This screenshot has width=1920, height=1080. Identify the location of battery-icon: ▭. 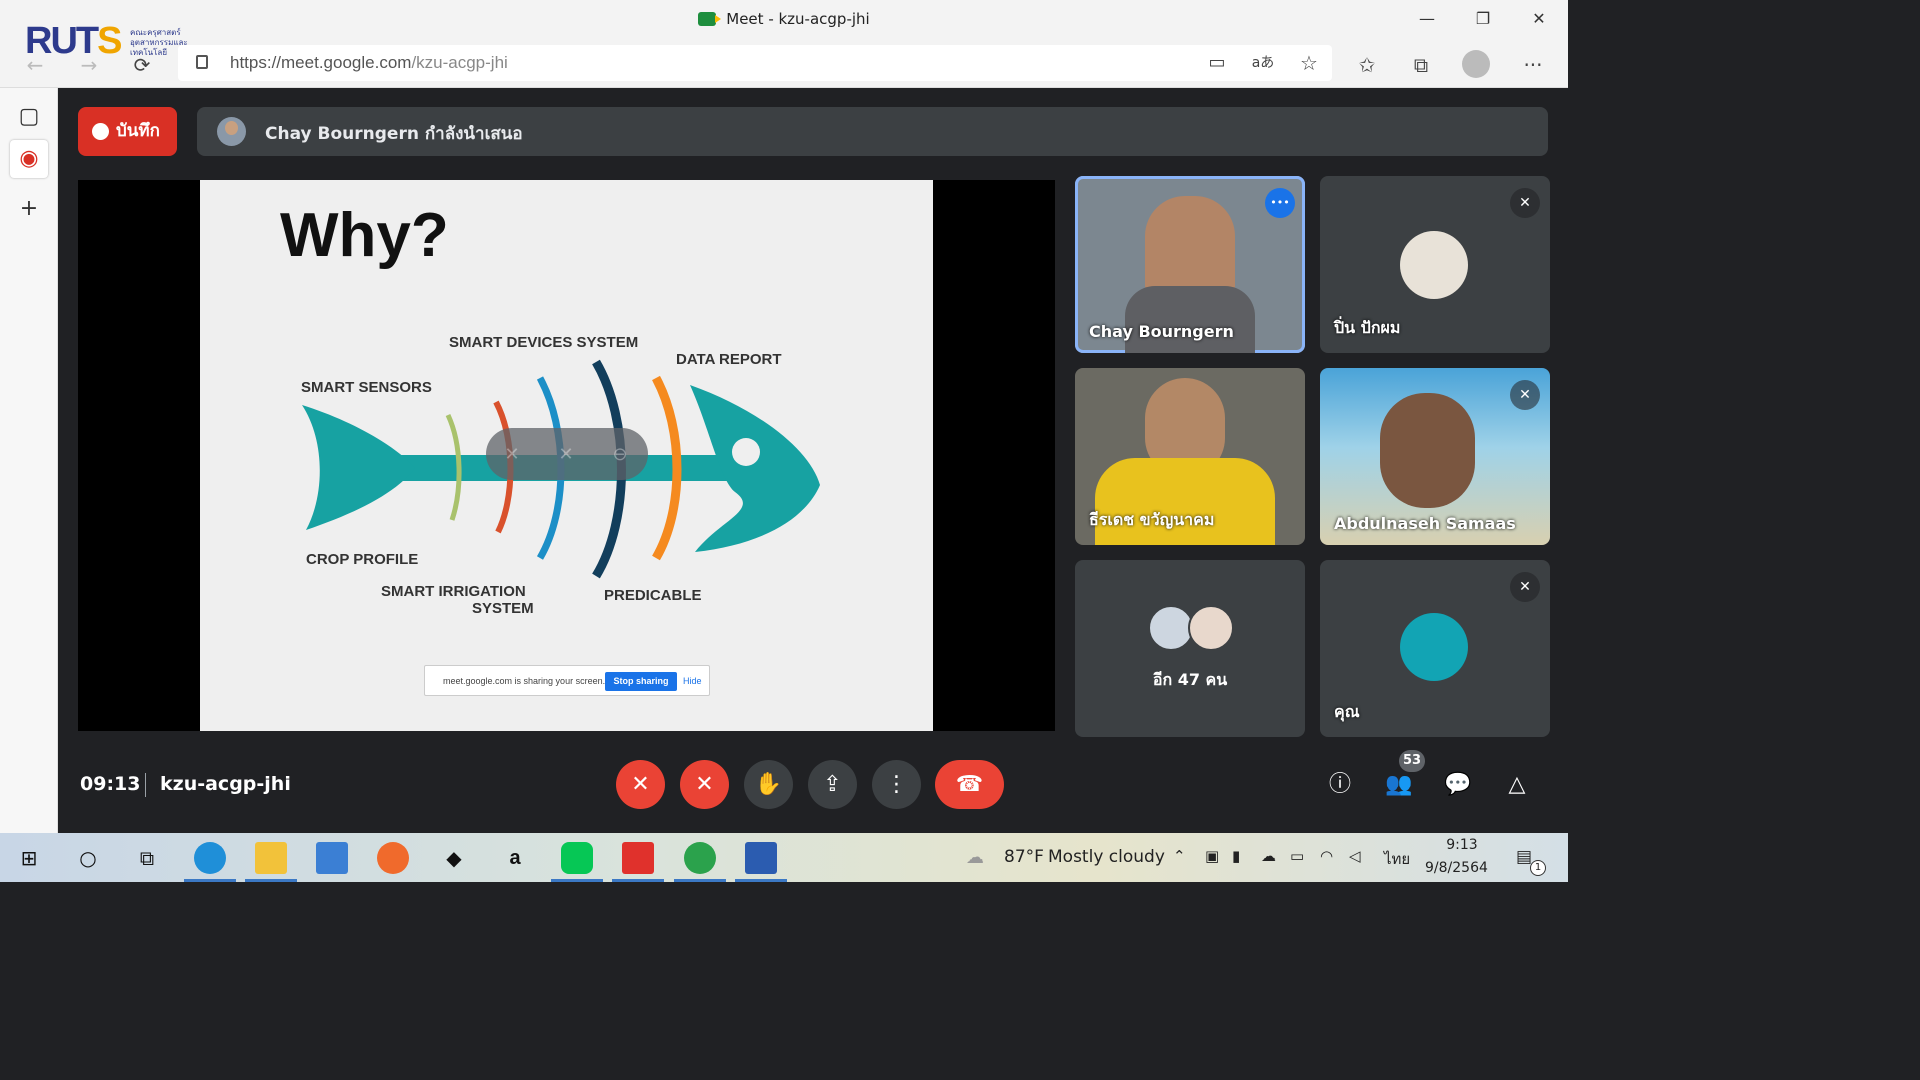
(1297, 856).